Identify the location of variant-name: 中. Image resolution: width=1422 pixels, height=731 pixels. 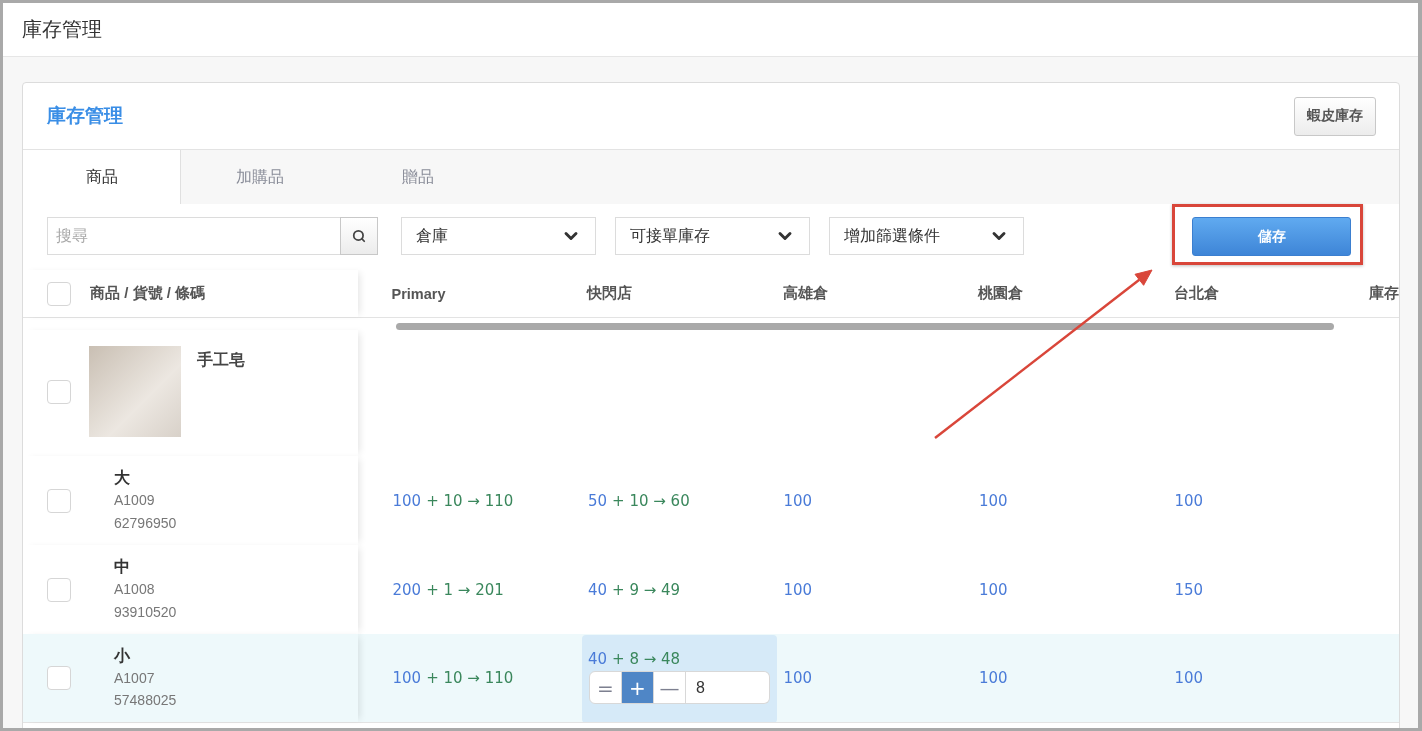
(122, 567).